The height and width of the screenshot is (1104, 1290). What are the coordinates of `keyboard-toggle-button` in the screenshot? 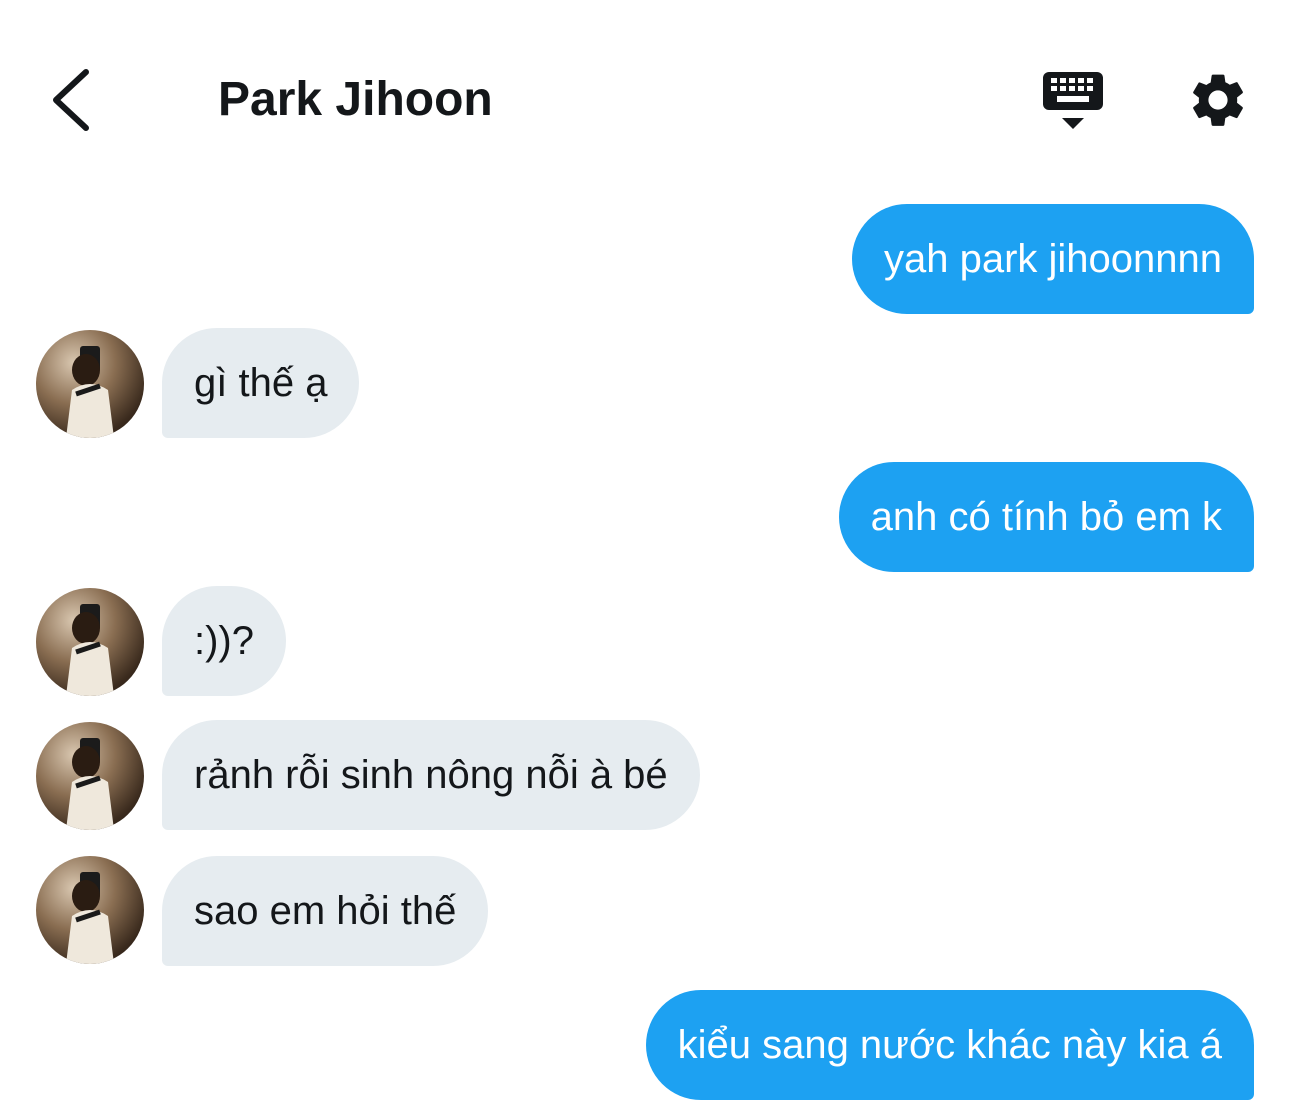 It's located at (1074, 101).